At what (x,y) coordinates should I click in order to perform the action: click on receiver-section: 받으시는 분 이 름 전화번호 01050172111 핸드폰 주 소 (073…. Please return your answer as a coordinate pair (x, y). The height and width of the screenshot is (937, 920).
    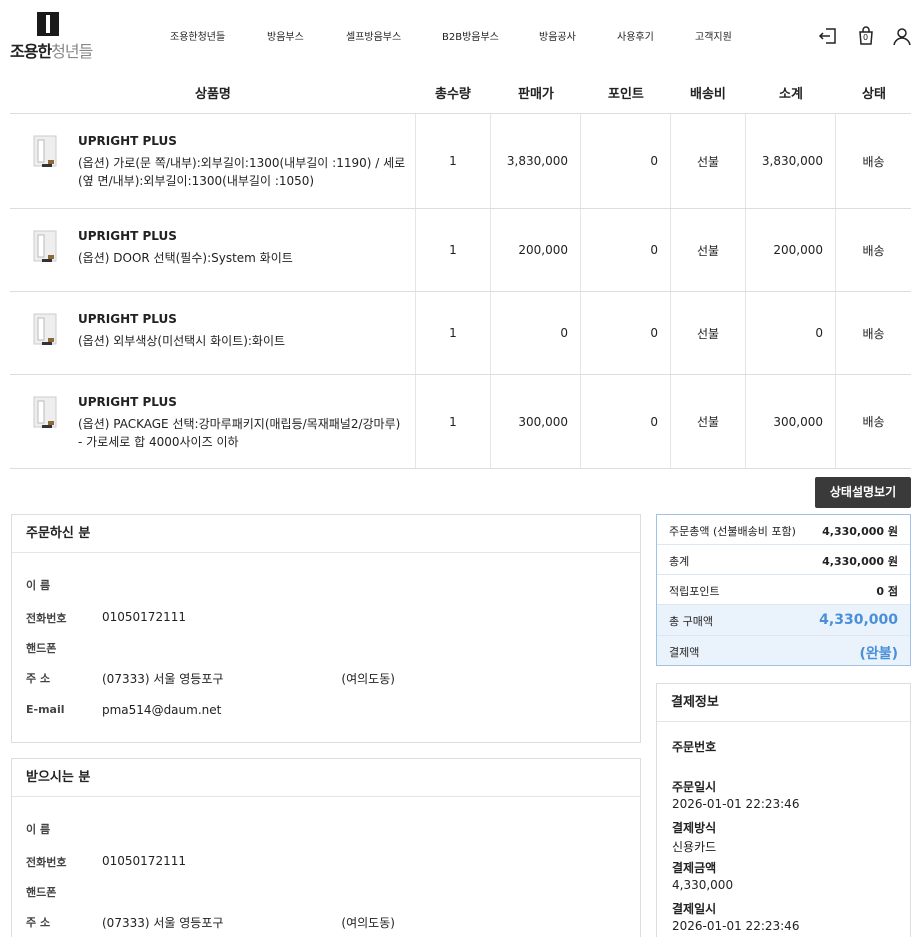
    Looking at the image, I should click on (326, 847).